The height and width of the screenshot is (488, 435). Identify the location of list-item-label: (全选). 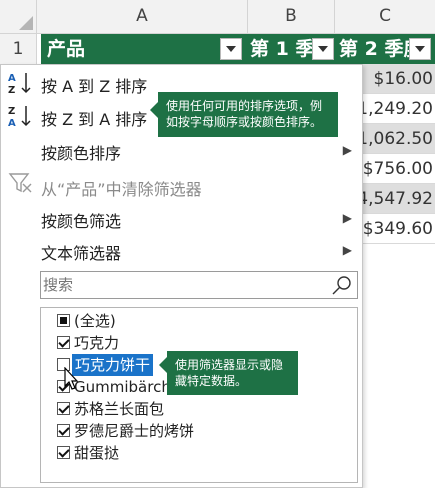
(95, 321).